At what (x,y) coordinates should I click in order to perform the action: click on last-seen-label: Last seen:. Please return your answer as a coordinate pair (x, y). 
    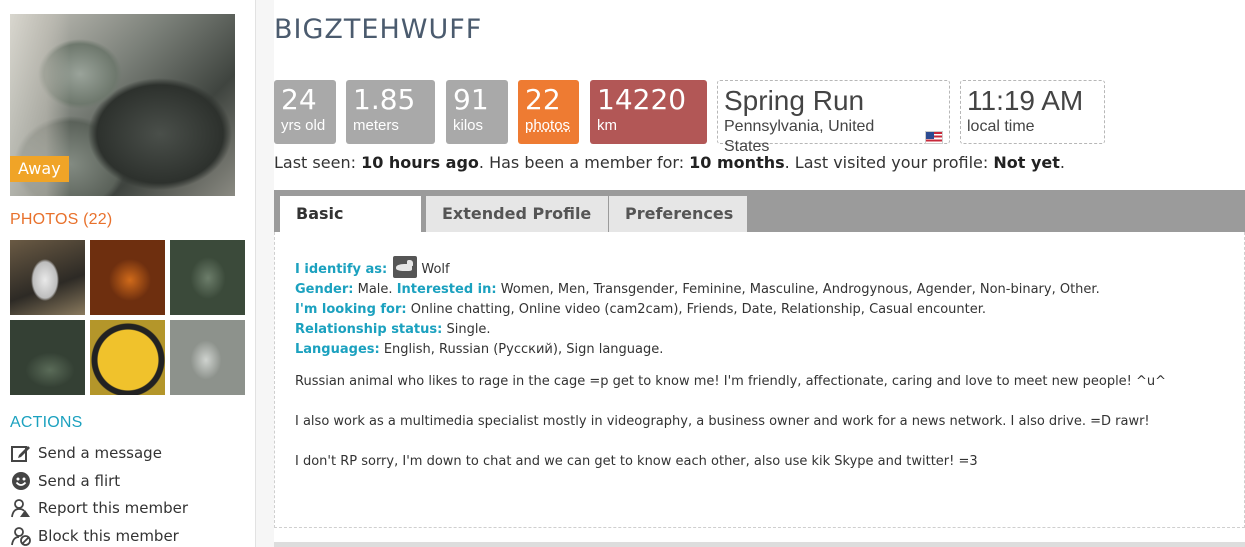
    Looking at the image, I should click on (318, 162).